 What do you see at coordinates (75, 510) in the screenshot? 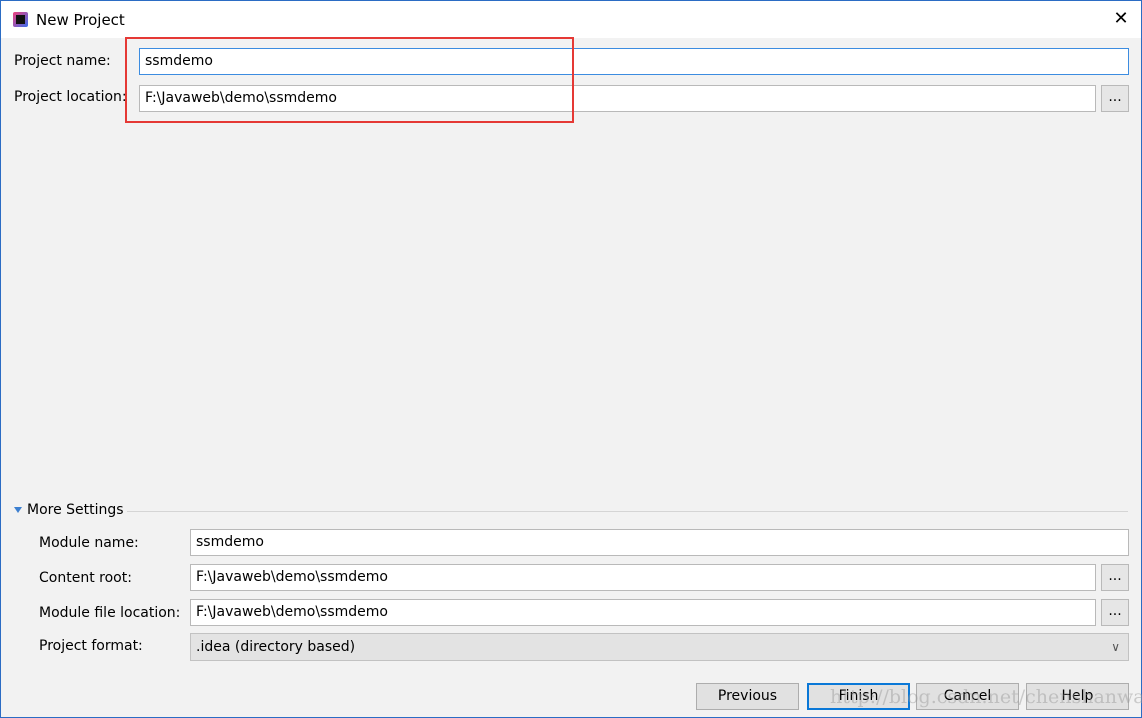
I see `more-settings-toggle: More Settings` at bounding box center [75, 510].